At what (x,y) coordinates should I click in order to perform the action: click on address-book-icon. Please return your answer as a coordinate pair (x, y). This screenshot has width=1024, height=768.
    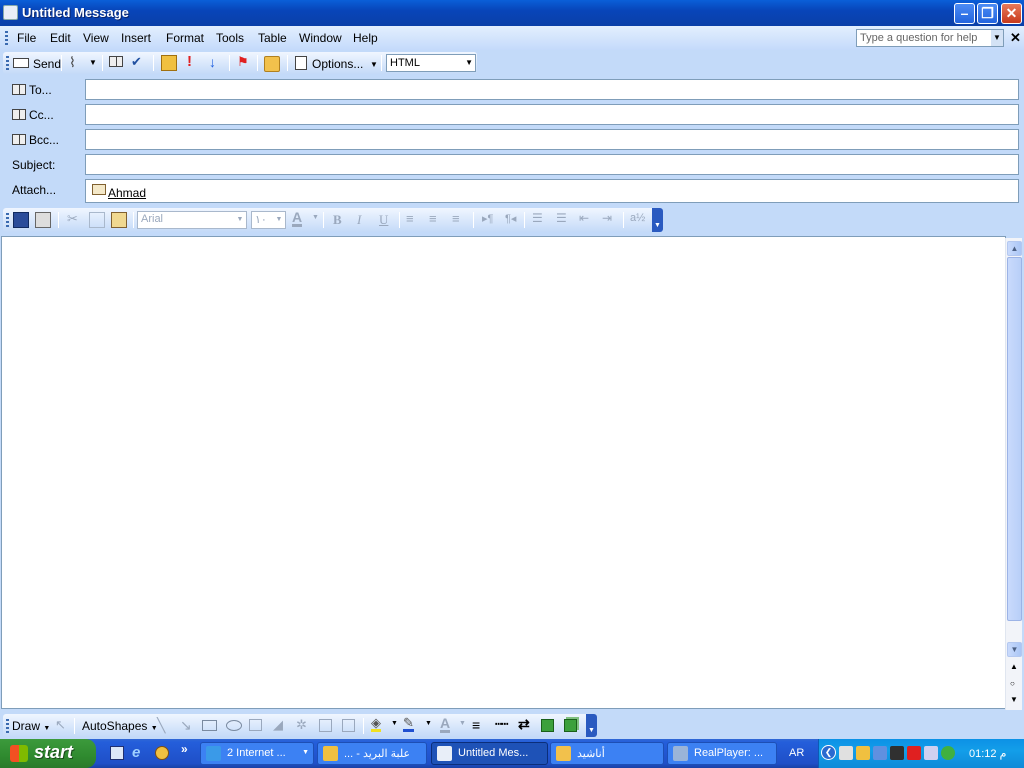
    Looking at the image, I should click on (117, 63).